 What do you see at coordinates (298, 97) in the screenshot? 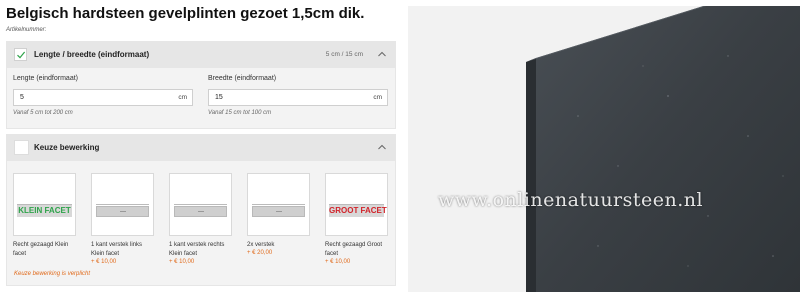
I see `width-input: 15 cm` at bounding box center [298, 97].